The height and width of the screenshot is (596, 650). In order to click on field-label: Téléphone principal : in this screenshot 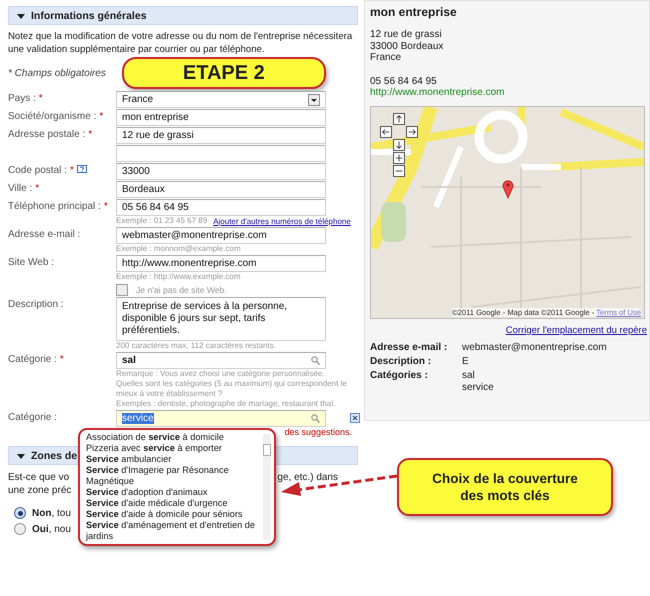, I will do `click(54, 206)`.